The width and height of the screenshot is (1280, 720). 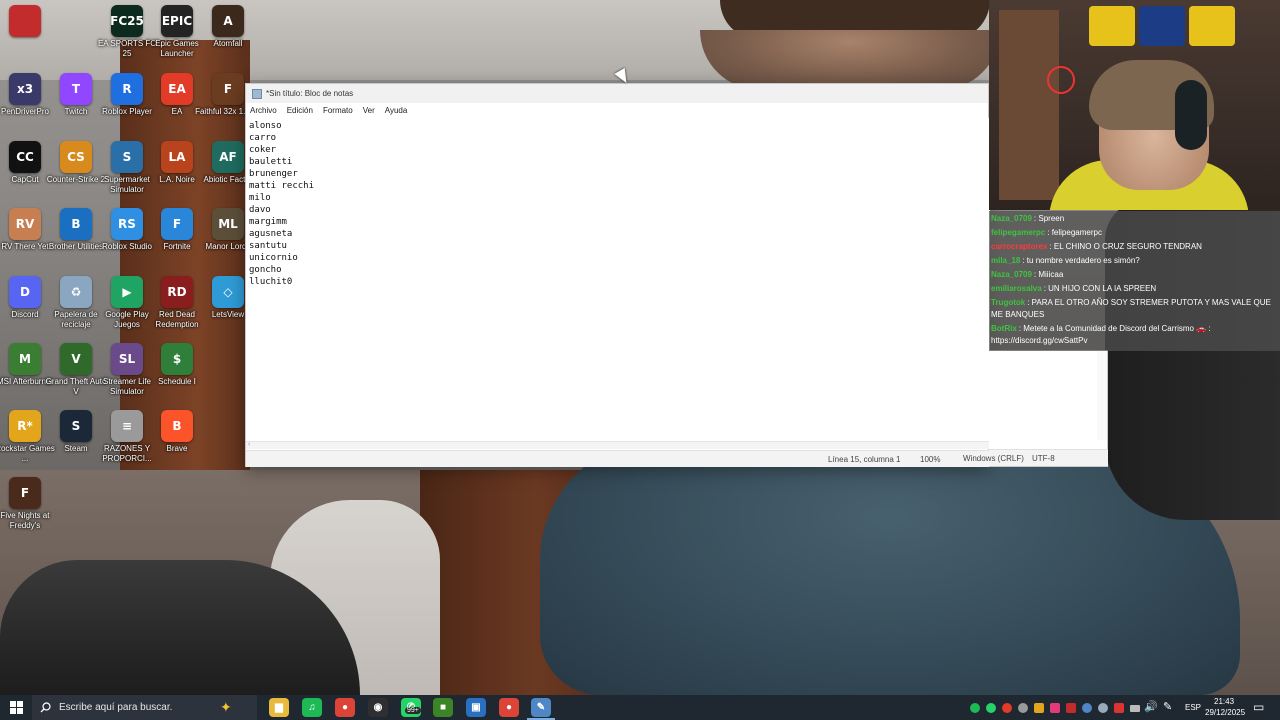 I want to click on chat-text: : tu nombre verdadero es simón?, so click(x=1081, y=260).